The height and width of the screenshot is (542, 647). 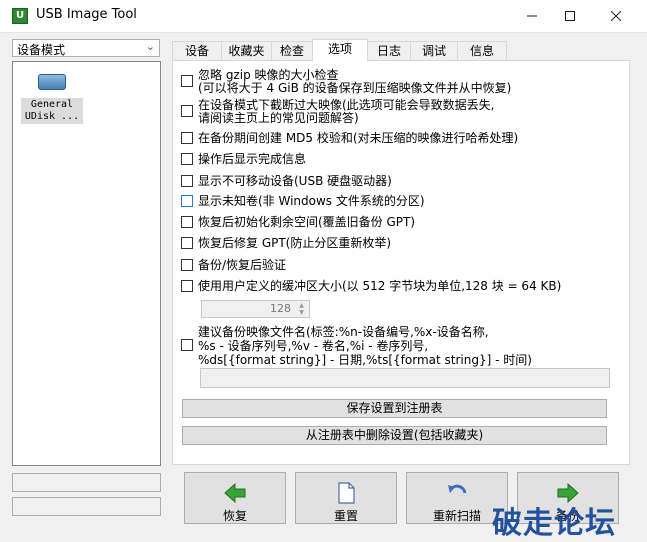 I want to click on option-label: 使用用户定义的缓冲区大小(以 512 字节块为单位,128 块 = 64 KB), so click(x=380, y=286).